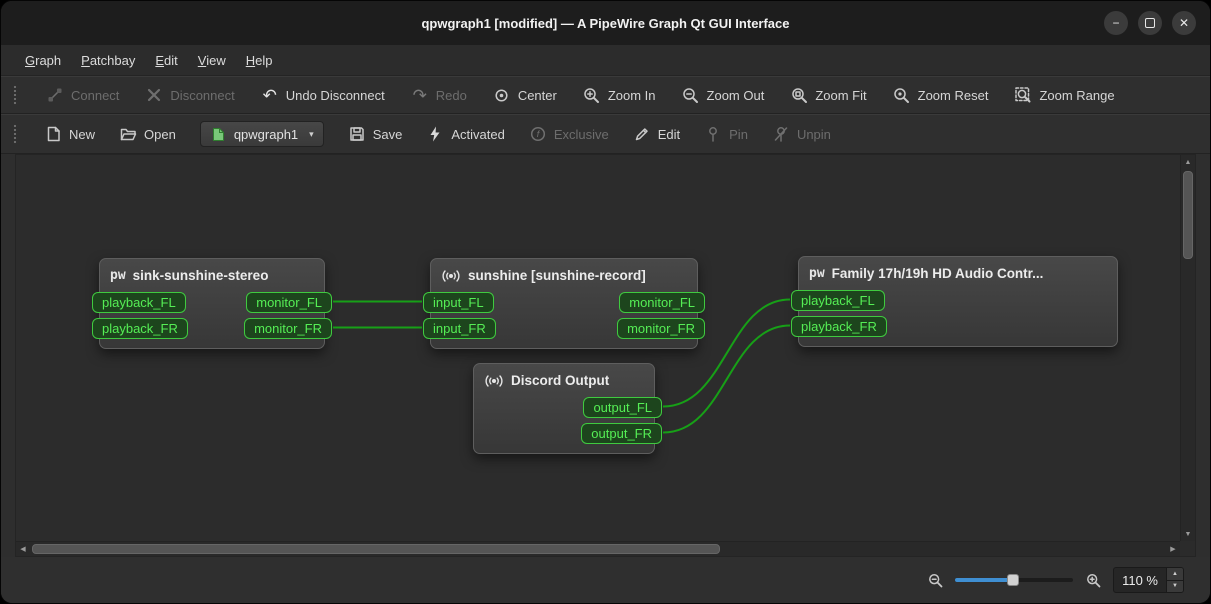 This screenshot has height=604, width=1211. I want to click on connect-button: Connect, so click(82, 95).